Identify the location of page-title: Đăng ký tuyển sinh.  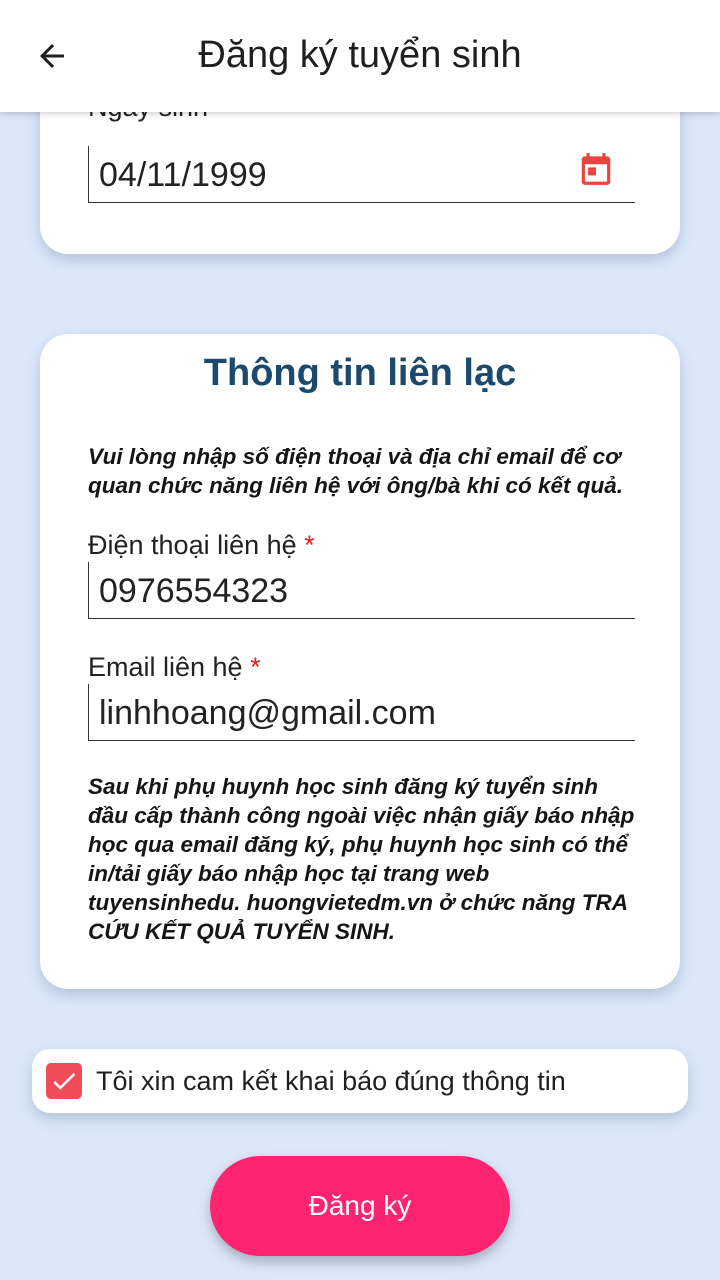
(360, 55).